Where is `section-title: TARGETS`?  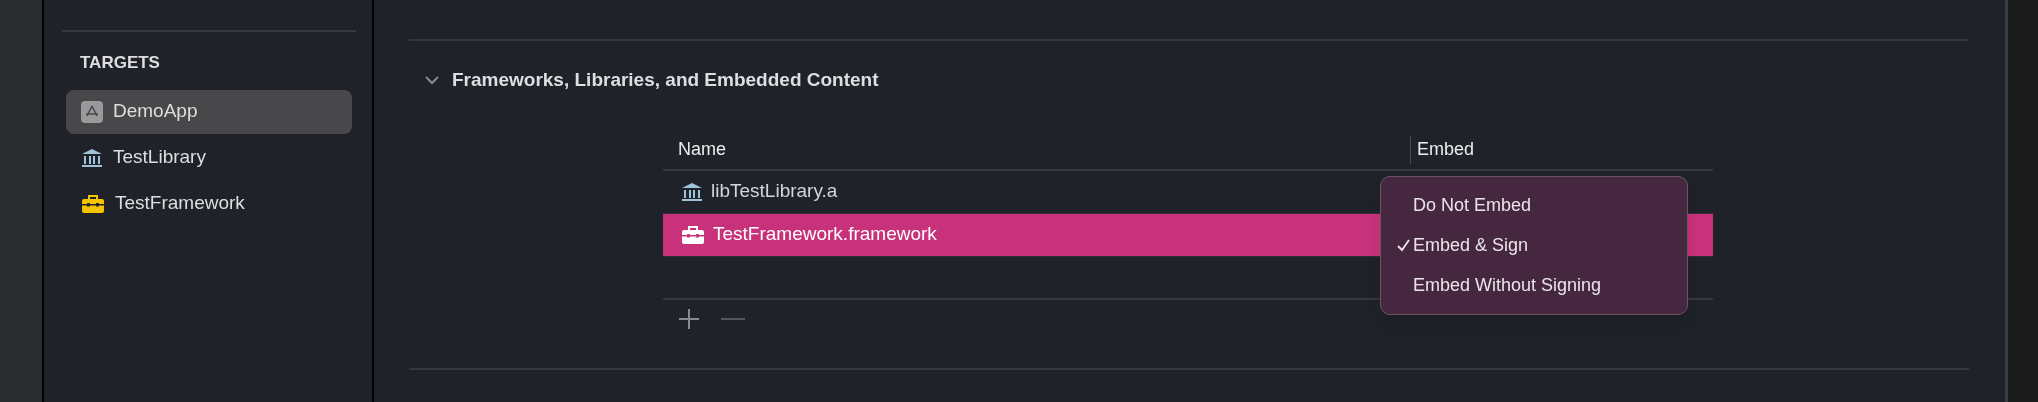
section-title: TARGETS is located at coordinates (120, 63).